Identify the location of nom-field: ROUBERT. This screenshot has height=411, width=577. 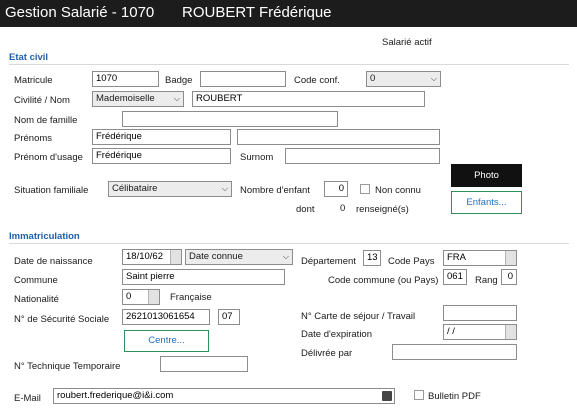
(308, 99).